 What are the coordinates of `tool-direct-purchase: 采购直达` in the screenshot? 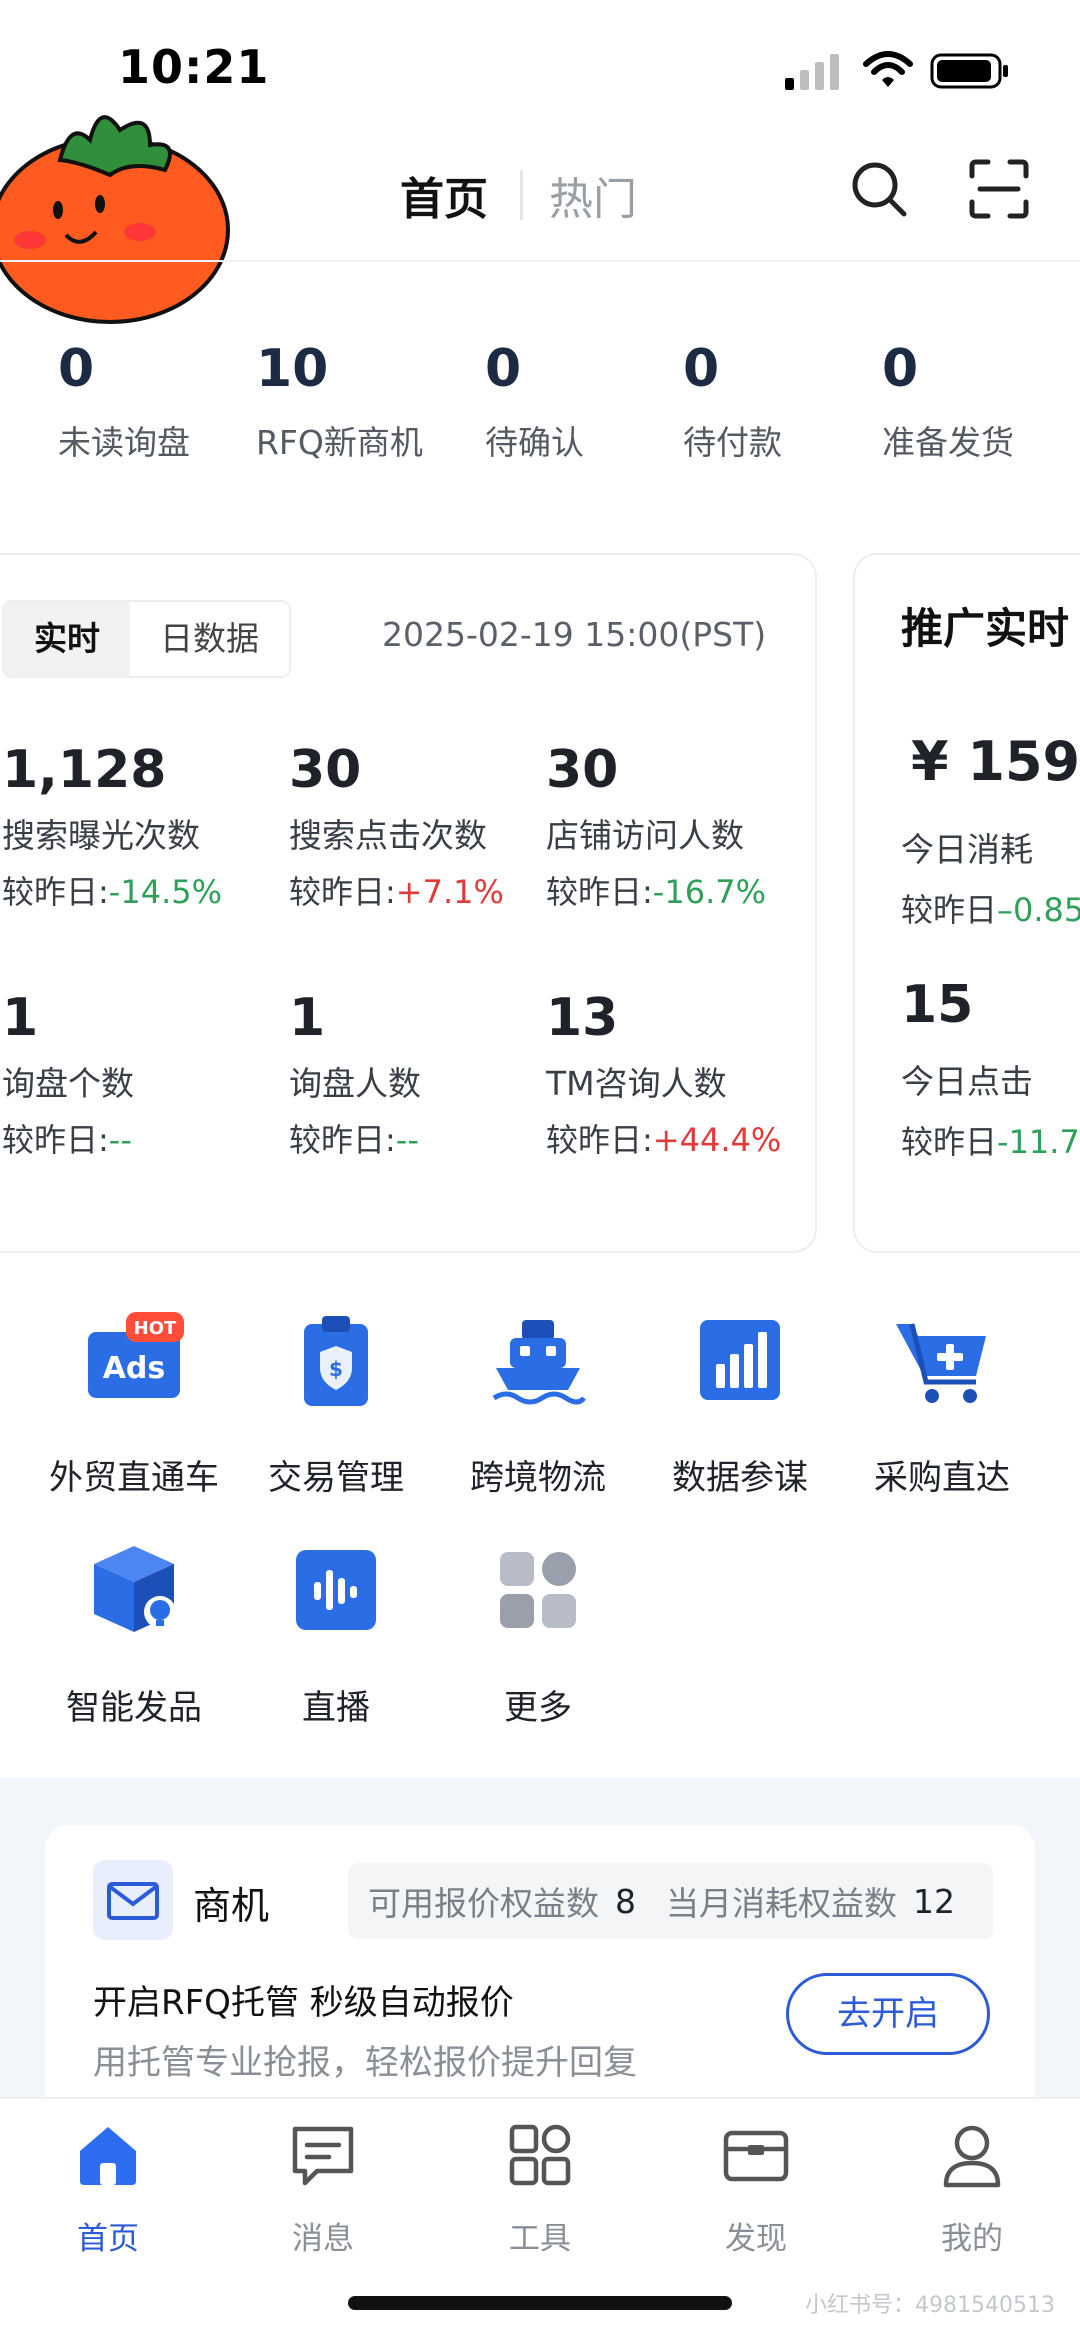 It's located at (942, 1404).